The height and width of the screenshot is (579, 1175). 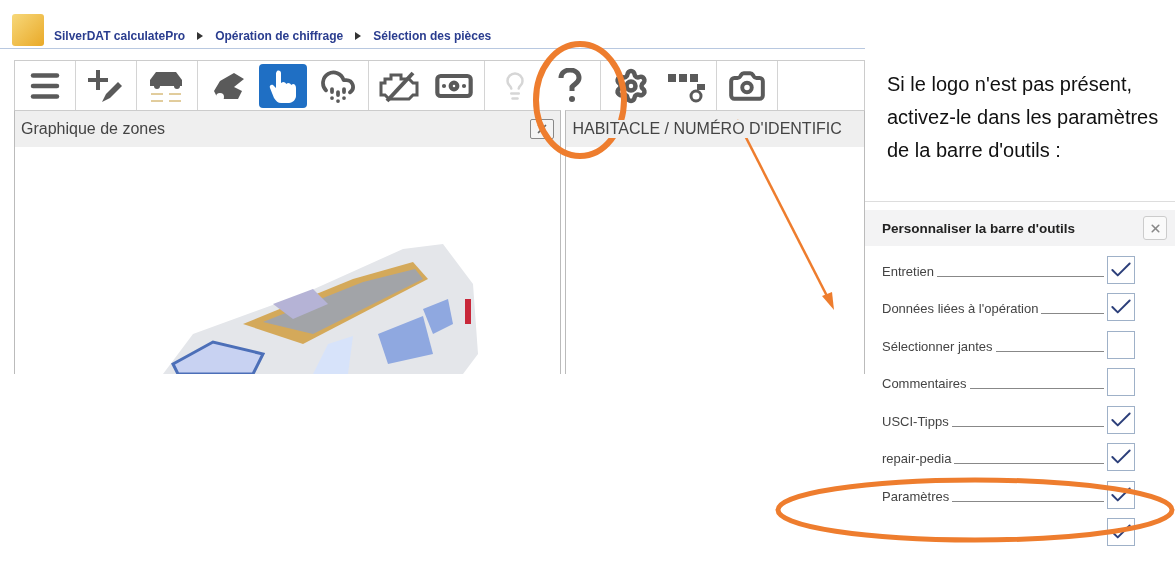 I want to click on app-logo, so click(x=28, y=30).